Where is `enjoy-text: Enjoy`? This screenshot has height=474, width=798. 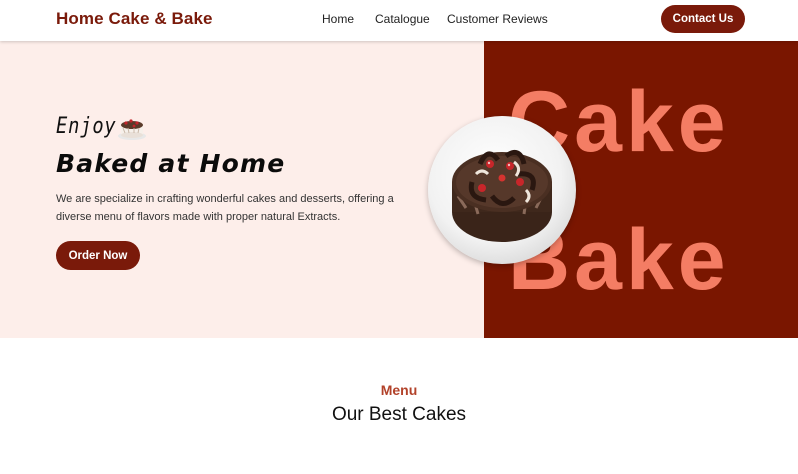
enjoy-text: Enjoy is located at coordinates (86, 126).